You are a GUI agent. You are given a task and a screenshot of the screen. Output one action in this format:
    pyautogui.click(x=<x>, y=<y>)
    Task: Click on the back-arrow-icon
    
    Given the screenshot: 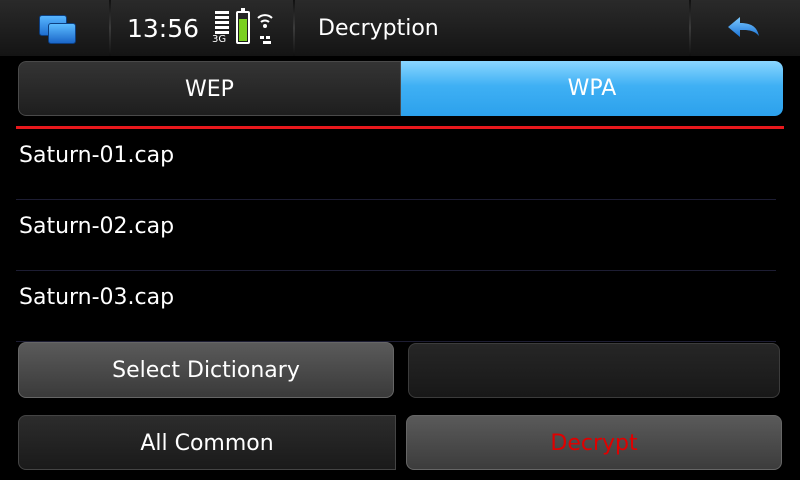 What is the action you would take?
    pyautogui.click(x=743, y=27)
    